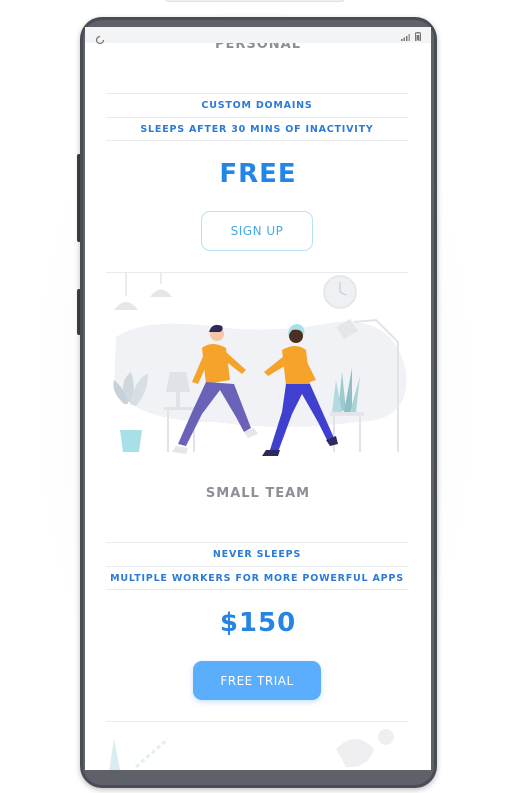 The image size is (505, 793). What do you see at coordinates (418, 36) in the screenshot?
I see `battery-icon` at bounding box center [418, 36].